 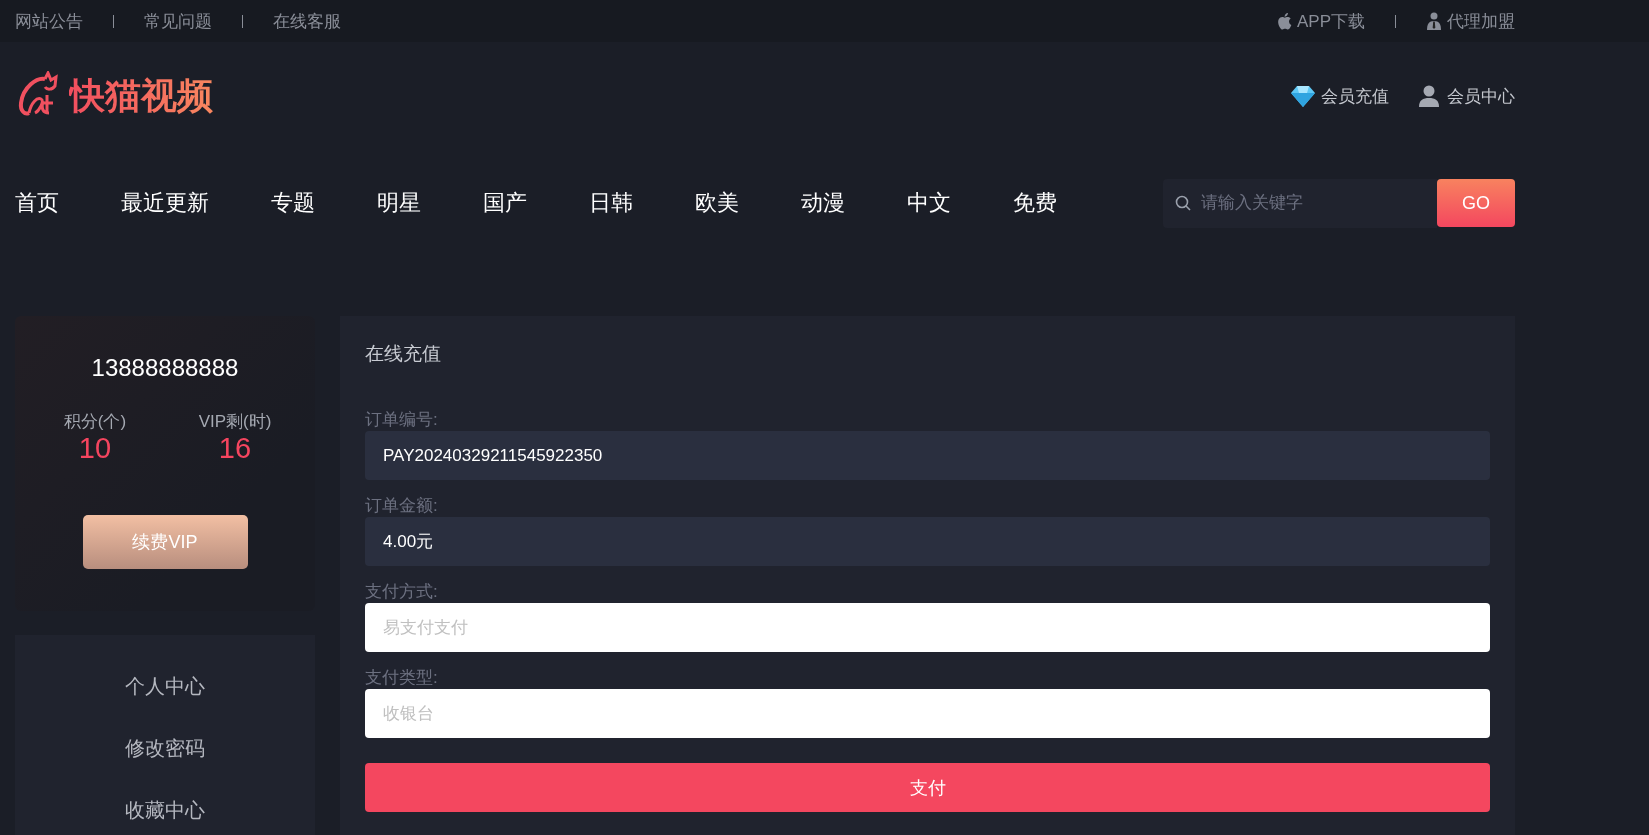 What do you see at coordinates (165, 807) in the screenshot?
I see `side-menu-item: 收藏中心` at bounding box center [165, 807].